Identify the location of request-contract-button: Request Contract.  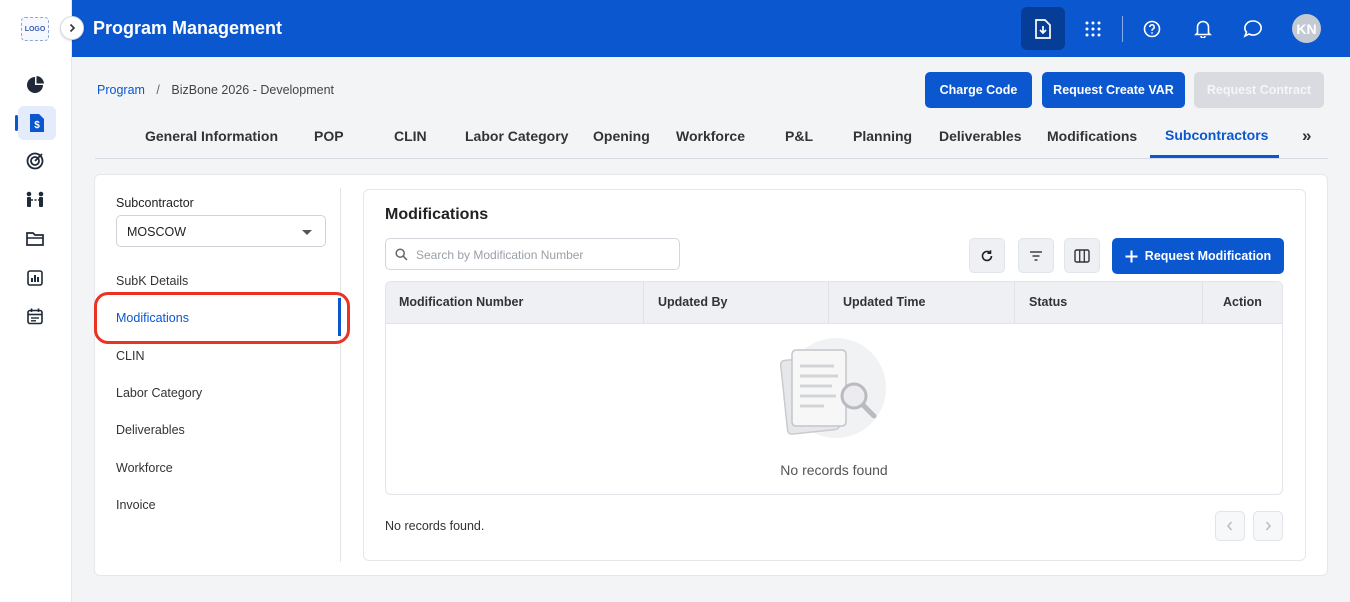
(1259, 90).